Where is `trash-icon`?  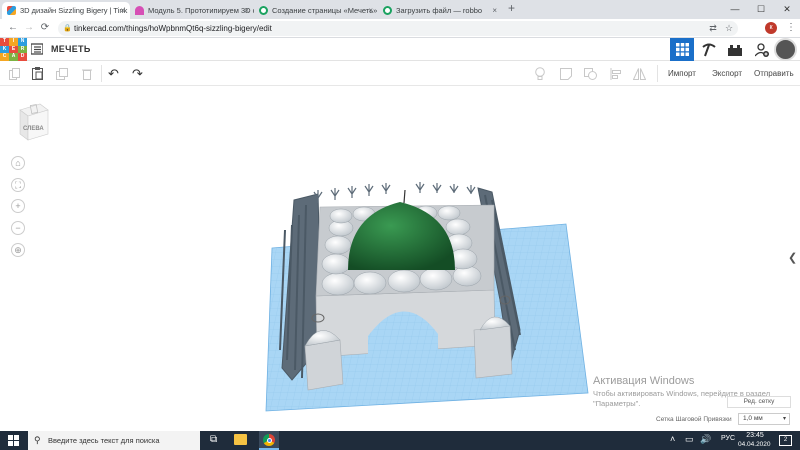 trash-icon is located at coordinates (86, 73).